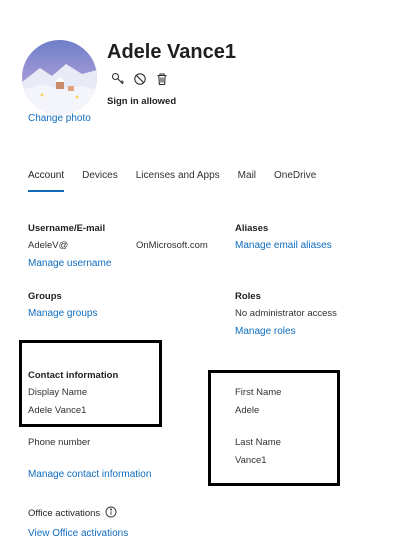 This screenshot has height=540, width=410. I want to click on display-name-value: Adele Vance1, so click(57, 410).